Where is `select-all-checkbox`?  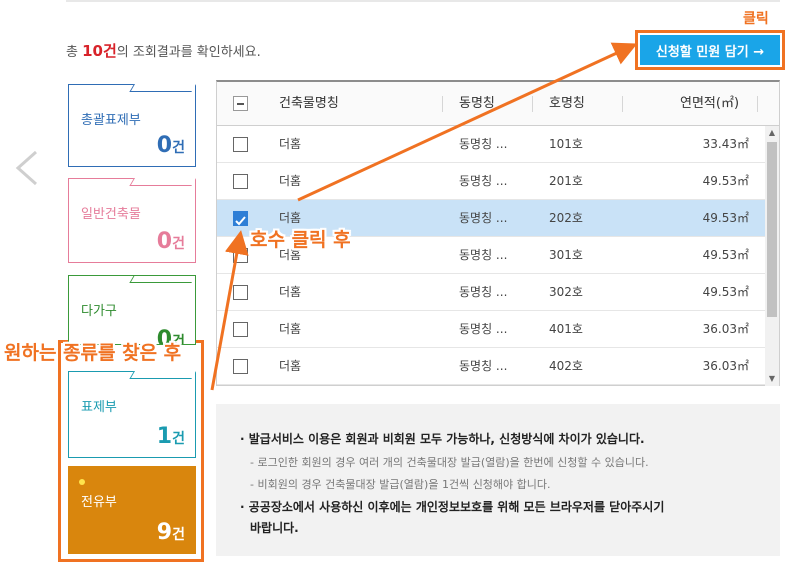 select-all-checkbox is located at coordinates (240, 103).